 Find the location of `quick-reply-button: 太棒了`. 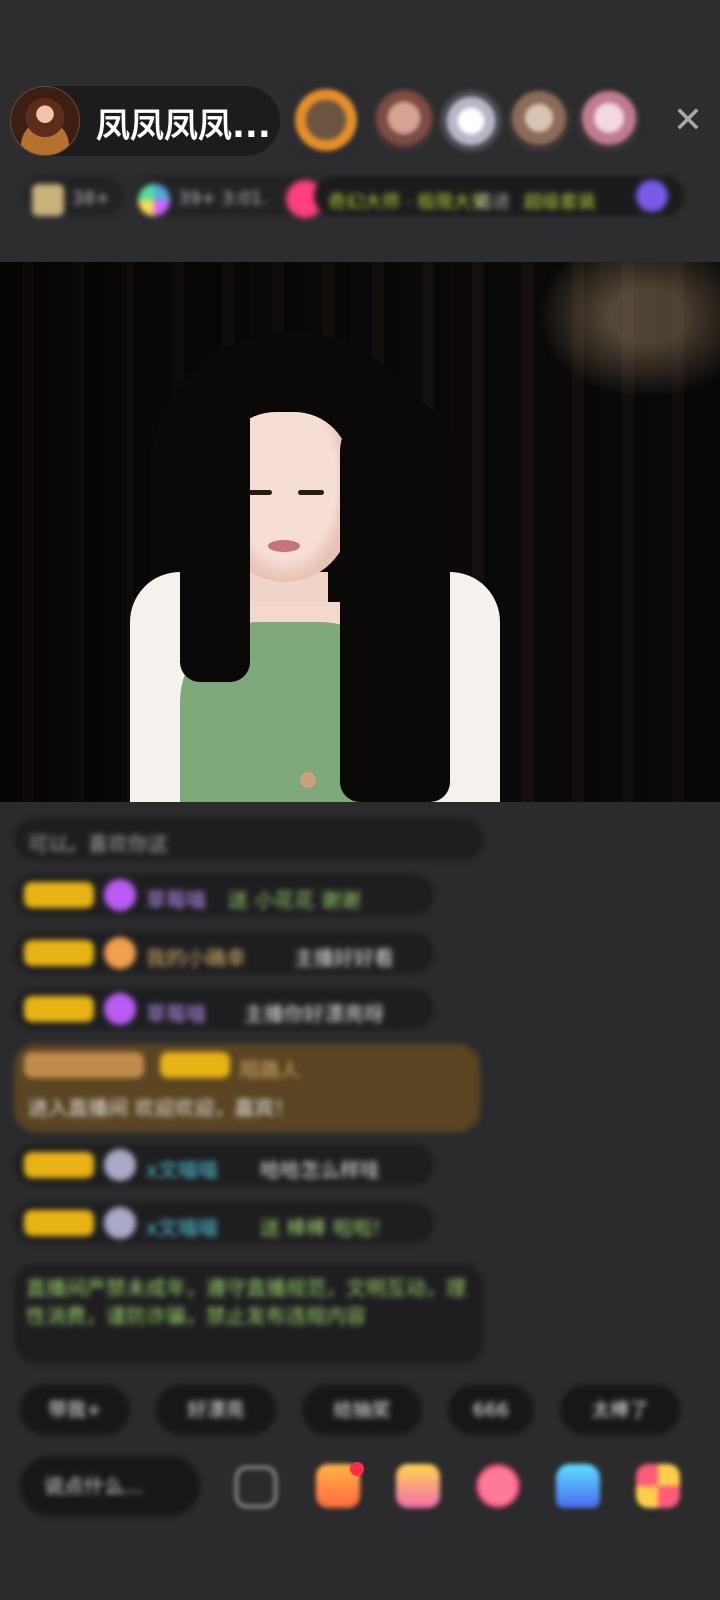

quick-reply-button: 太棒了 is located at coordinates (620, 1410).